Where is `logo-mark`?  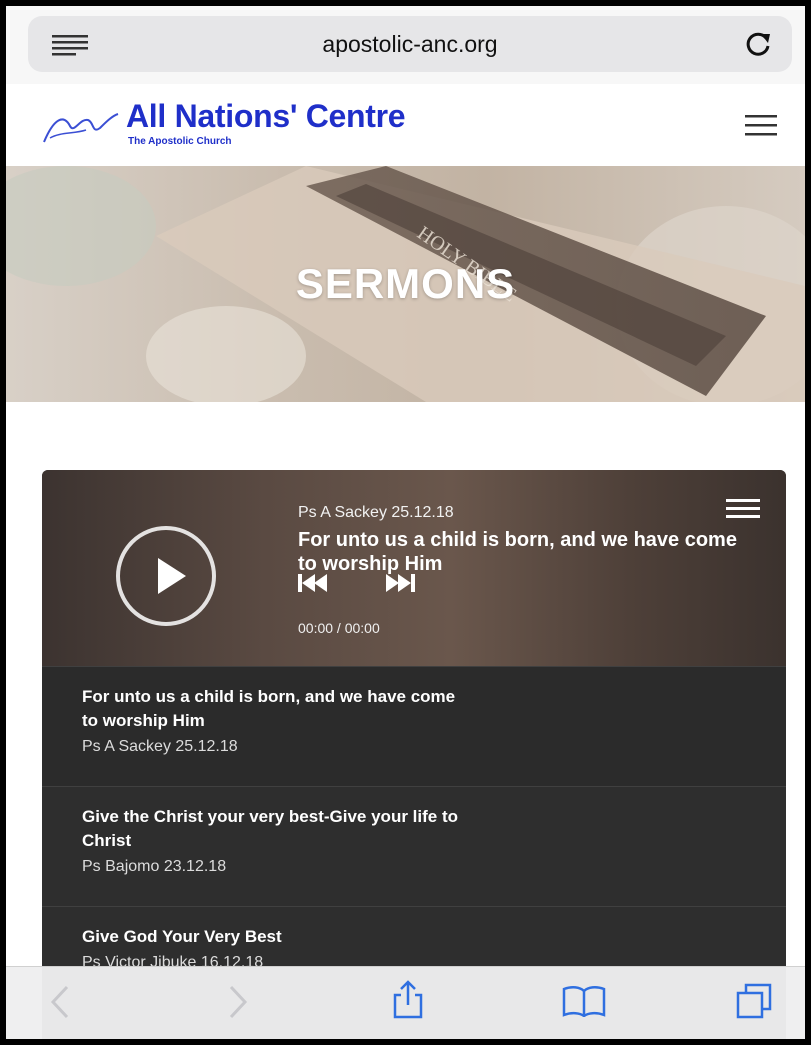
logo-mark is located at coordinates (80, 128).